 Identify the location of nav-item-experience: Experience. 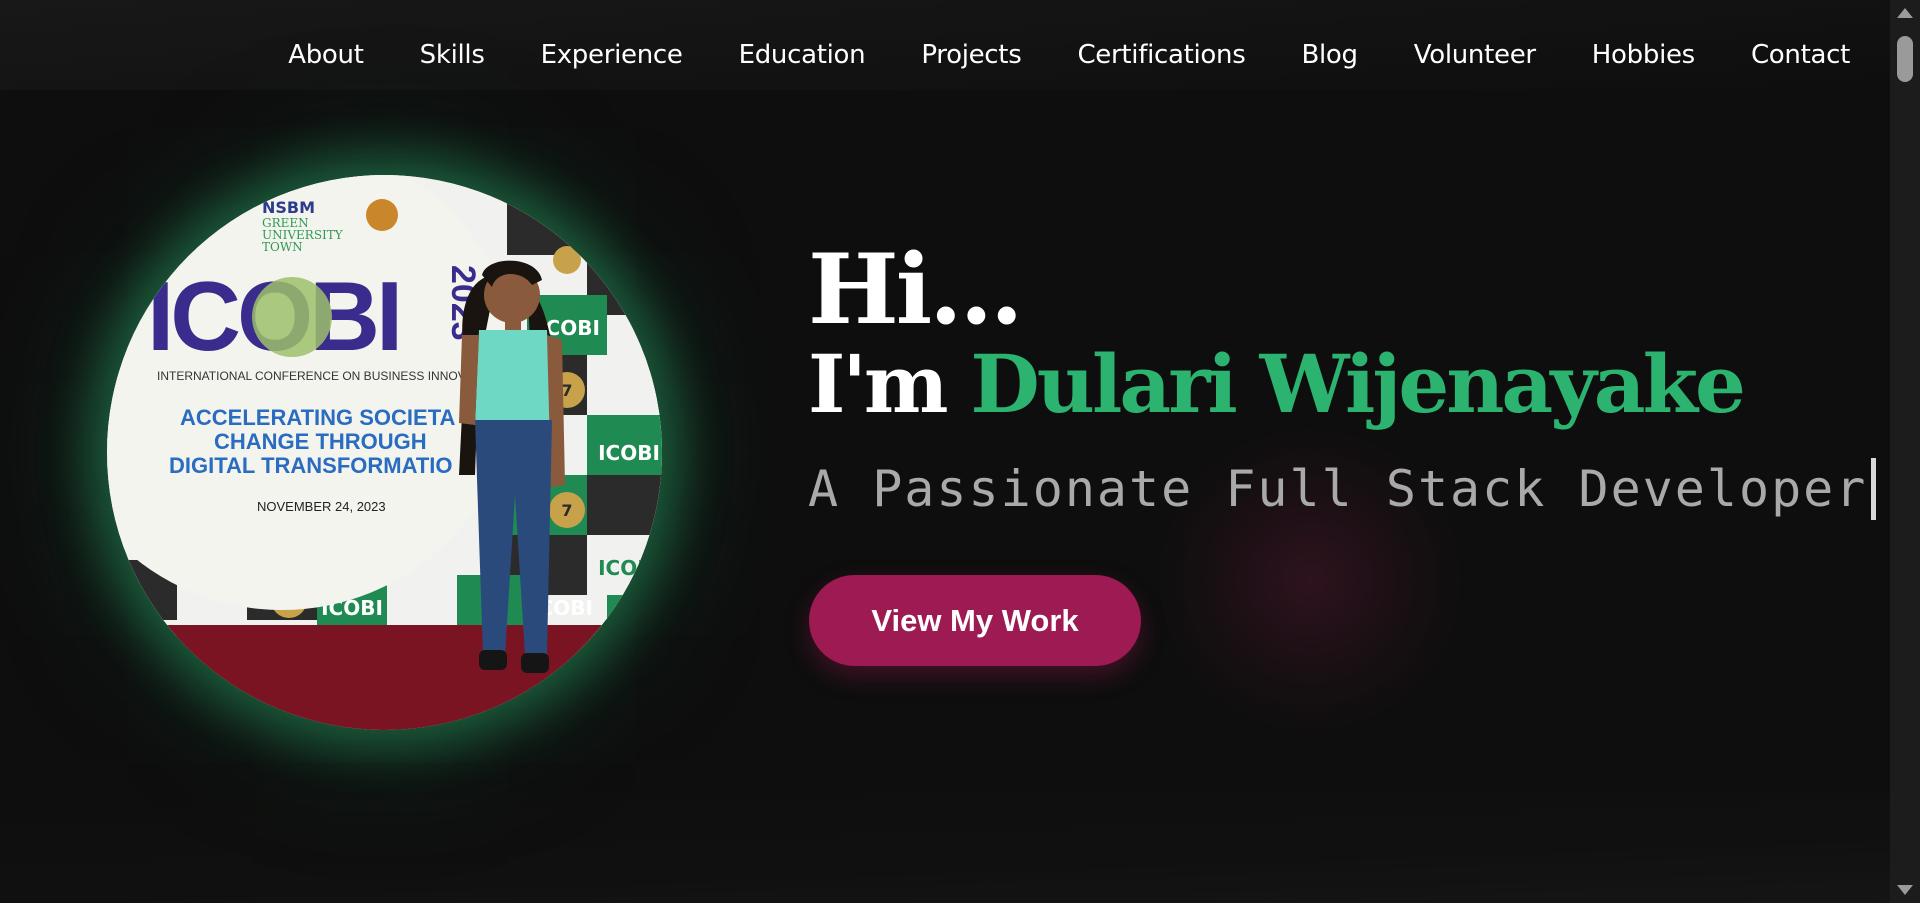
(612, 55).